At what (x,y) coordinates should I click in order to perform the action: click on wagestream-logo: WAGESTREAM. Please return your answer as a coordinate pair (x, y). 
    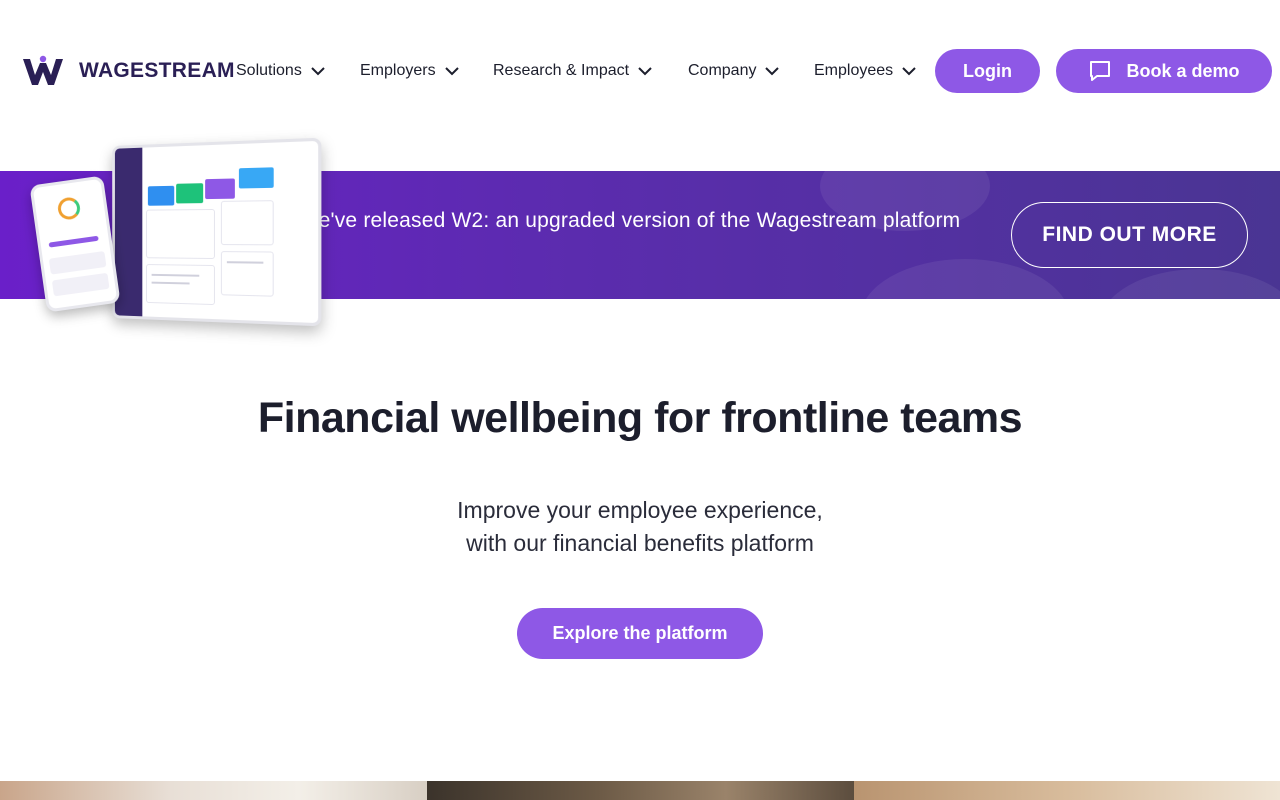
    Looking at the image, I should click on (128, 71).